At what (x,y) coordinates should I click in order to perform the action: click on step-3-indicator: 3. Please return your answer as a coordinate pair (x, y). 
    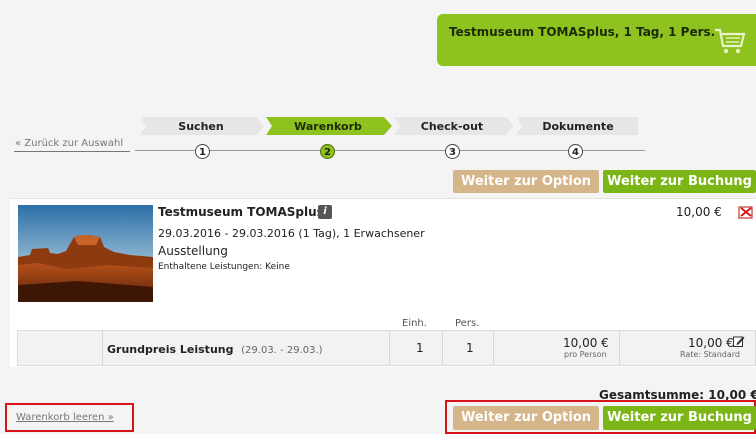
    Looking at the image, I should click on (452, 151).